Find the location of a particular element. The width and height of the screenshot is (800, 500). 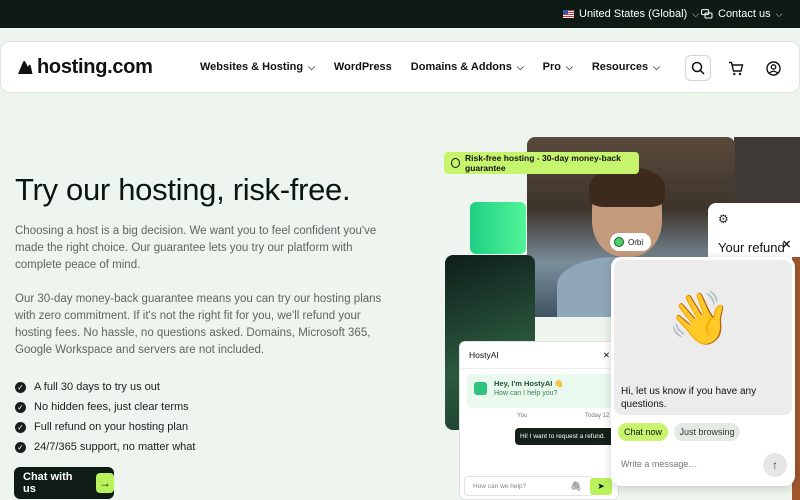

cart-button is located at coordinates (736, 68).